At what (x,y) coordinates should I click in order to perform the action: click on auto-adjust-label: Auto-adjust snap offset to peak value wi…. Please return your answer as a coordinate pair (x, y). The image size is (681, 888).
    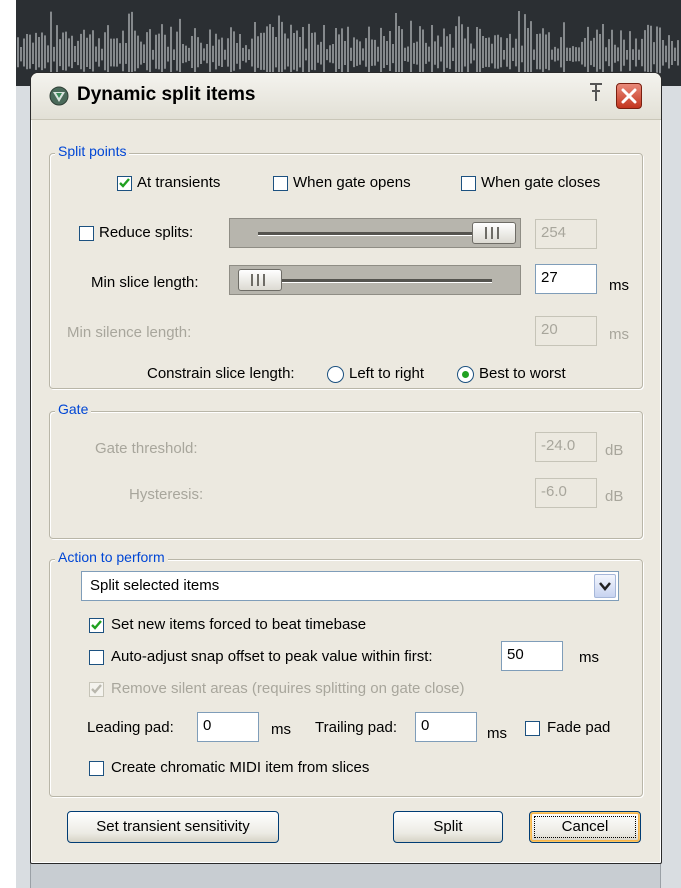
    Looking at the image, I should click on (272, 656).